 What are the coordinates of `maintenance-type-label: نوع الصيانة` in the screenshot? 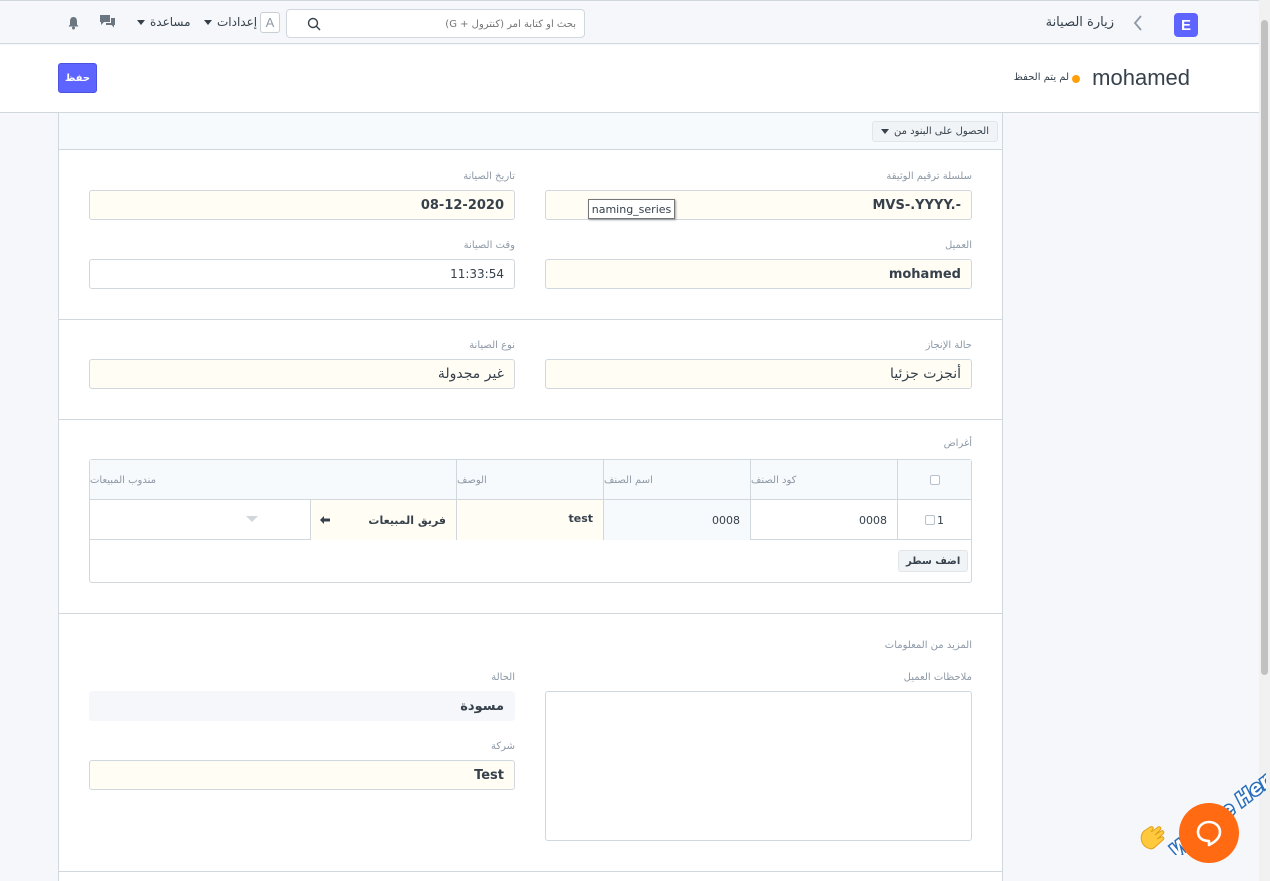 It's located at (492, 345).